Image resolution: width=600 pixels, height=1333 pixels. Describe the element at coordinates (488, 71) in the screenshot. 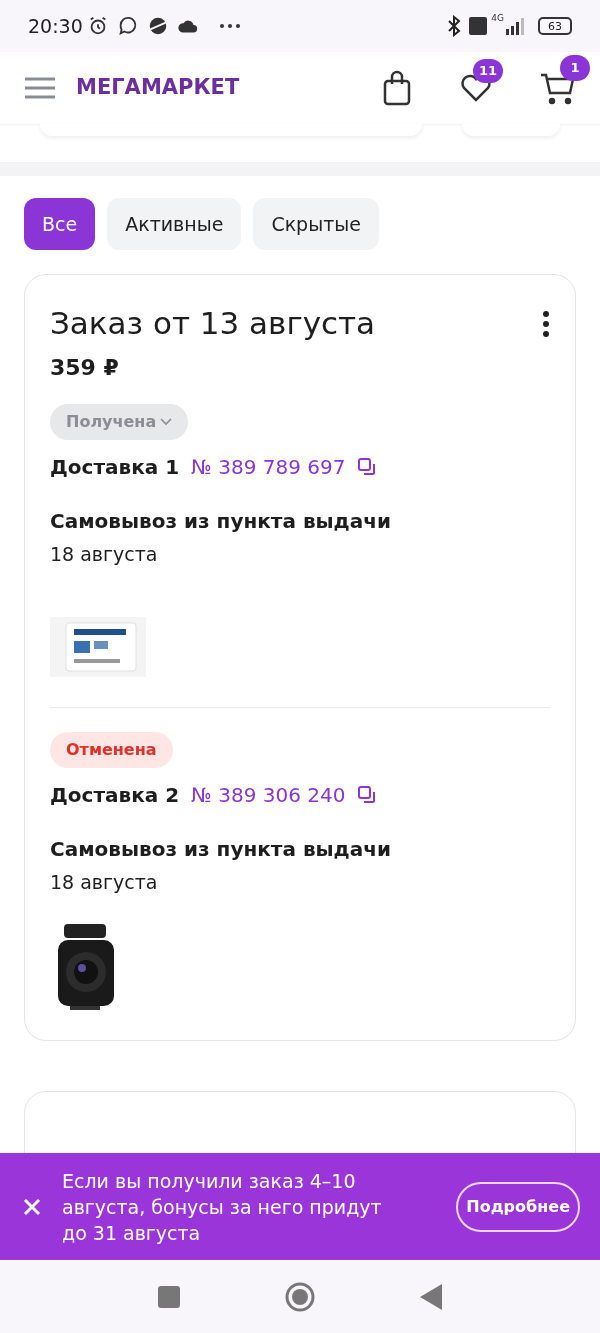

I see `favorites-count-badge: 11` at that location.